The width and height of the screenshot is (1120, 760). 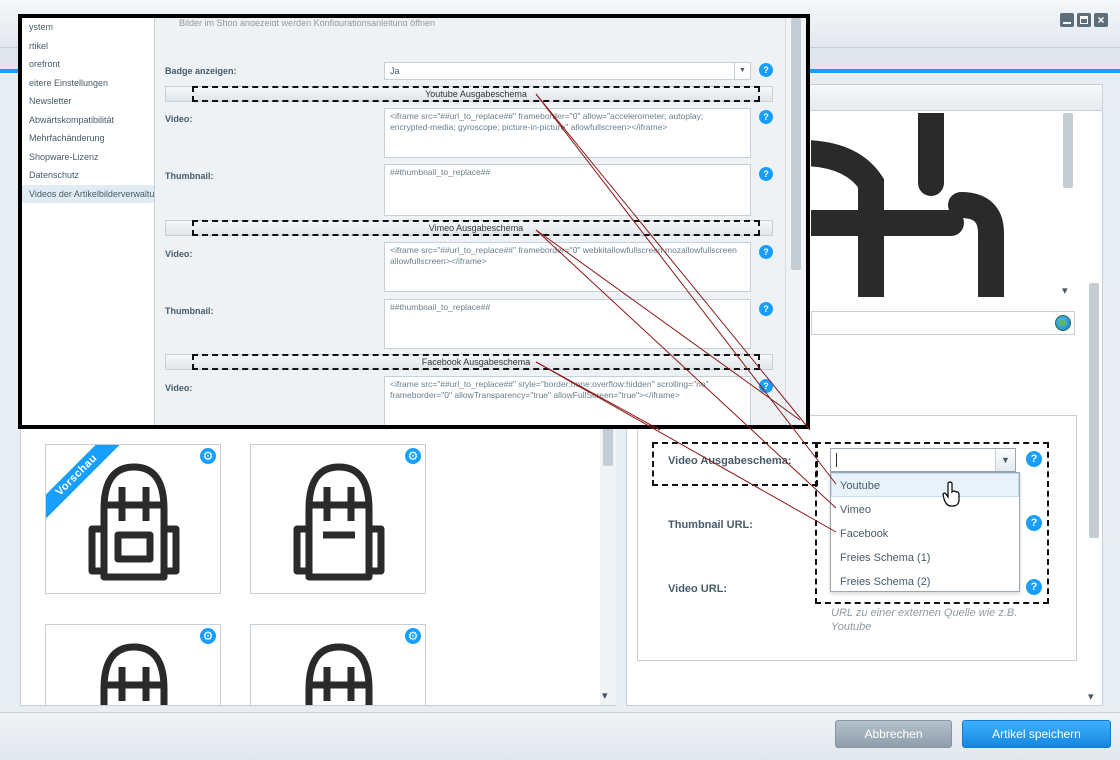 What do you see at coordinates (1067, 20) in the screenshot?
I see `minimize-icon` at bounding box center [1067, 20].